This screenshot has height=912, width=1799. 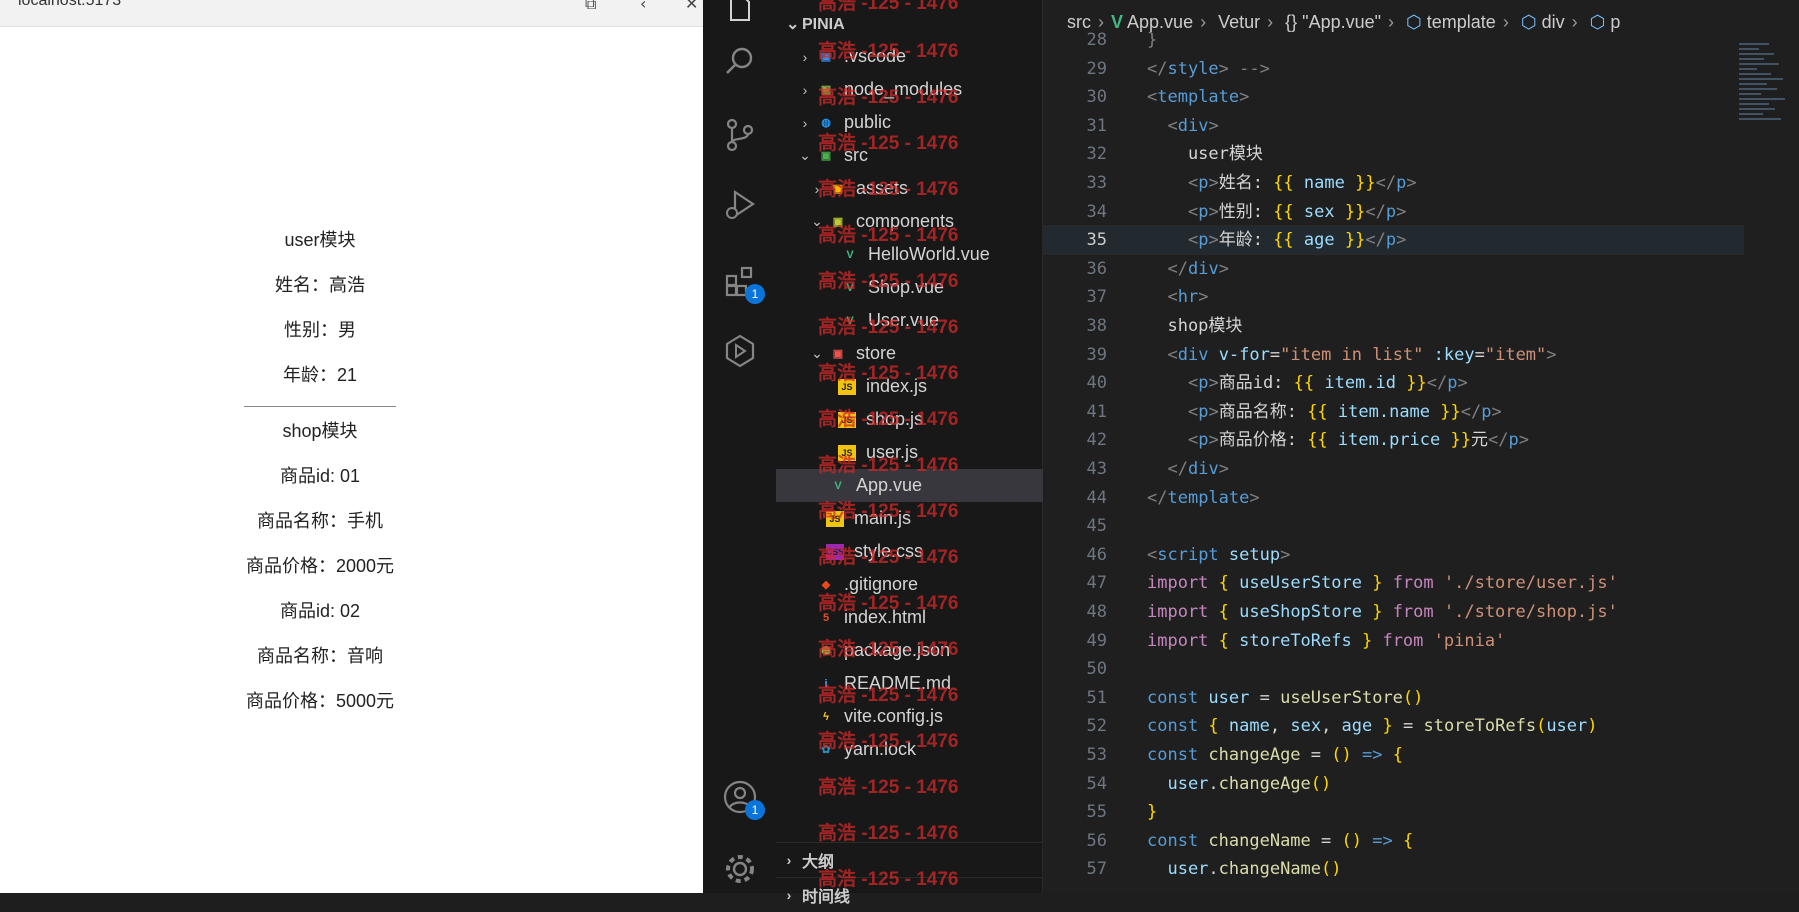 I want to click on search-icon, so click(x=740, y=61).